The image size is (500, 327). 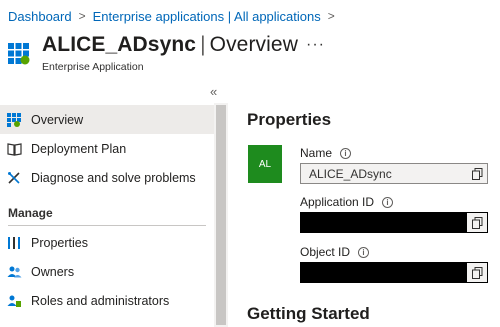 I want to click on page-title: ALICE_ADsync | Overview, so click(x=170, y=45).